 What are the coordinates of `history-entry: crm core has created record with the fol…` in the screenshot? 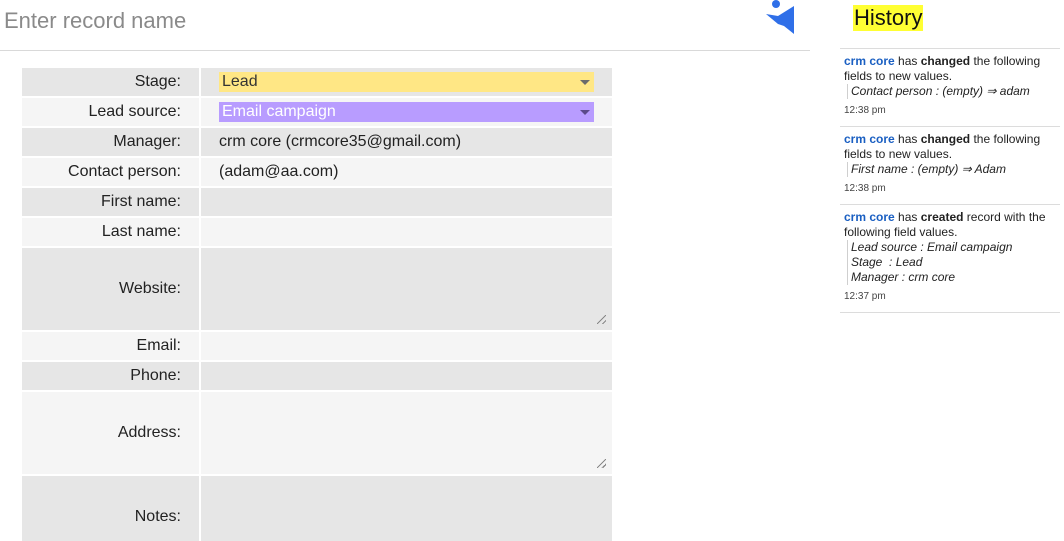 It's located at (950, 258).